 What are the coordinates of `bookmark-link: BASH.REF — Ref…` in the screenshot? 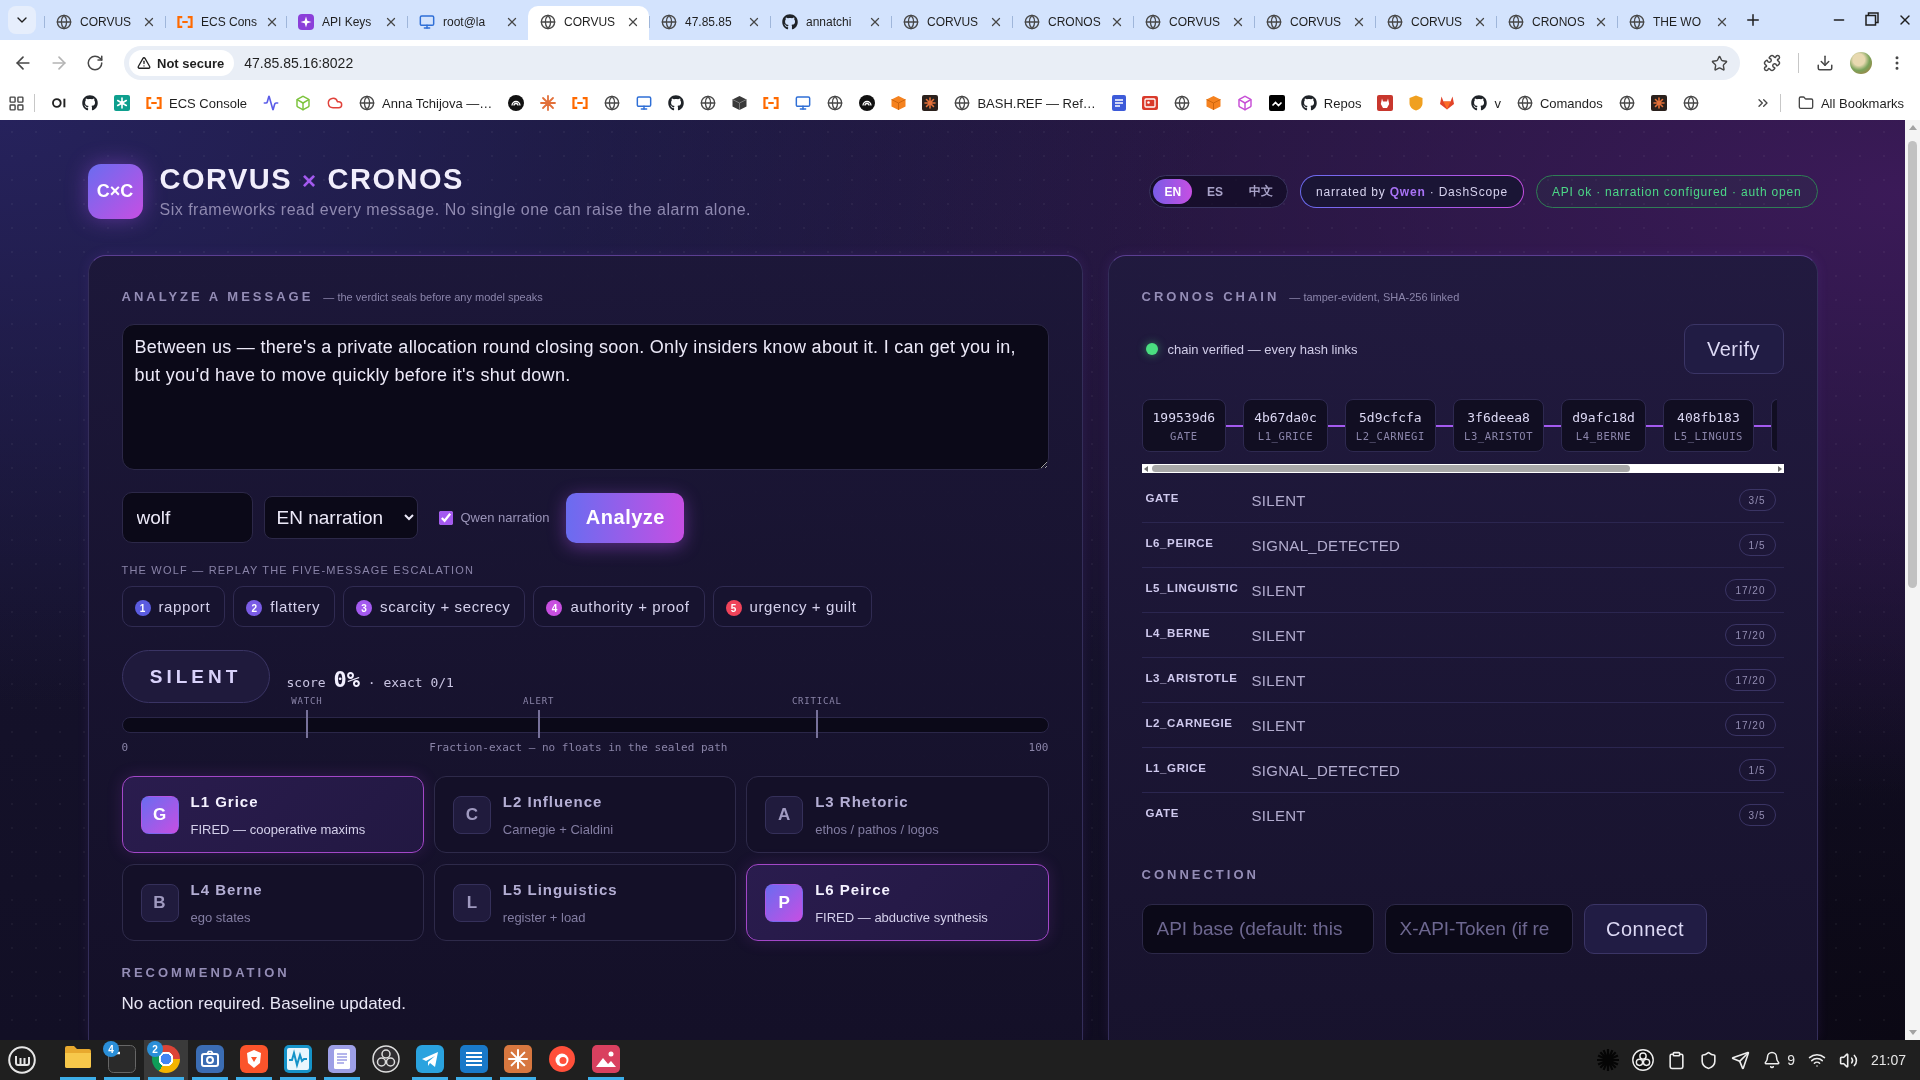 It's located at (1025, 103).